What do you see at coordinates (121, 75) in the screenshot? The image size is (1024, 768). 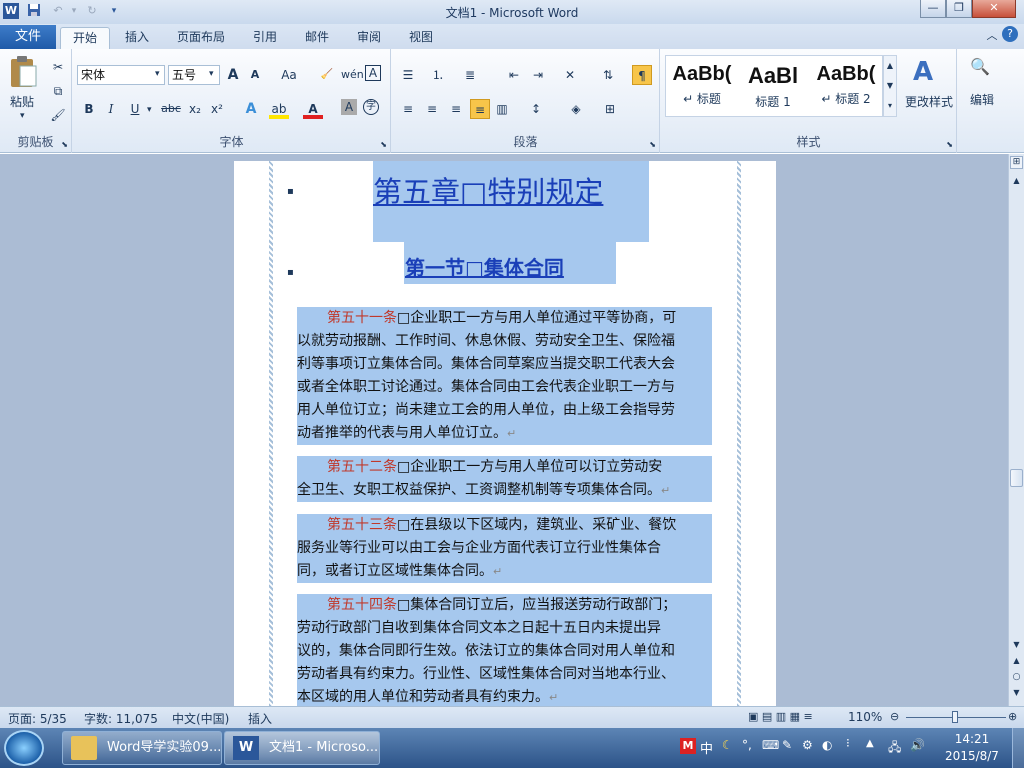 I see `font-name-combo: 宋体` at bounding box center [121, 75].